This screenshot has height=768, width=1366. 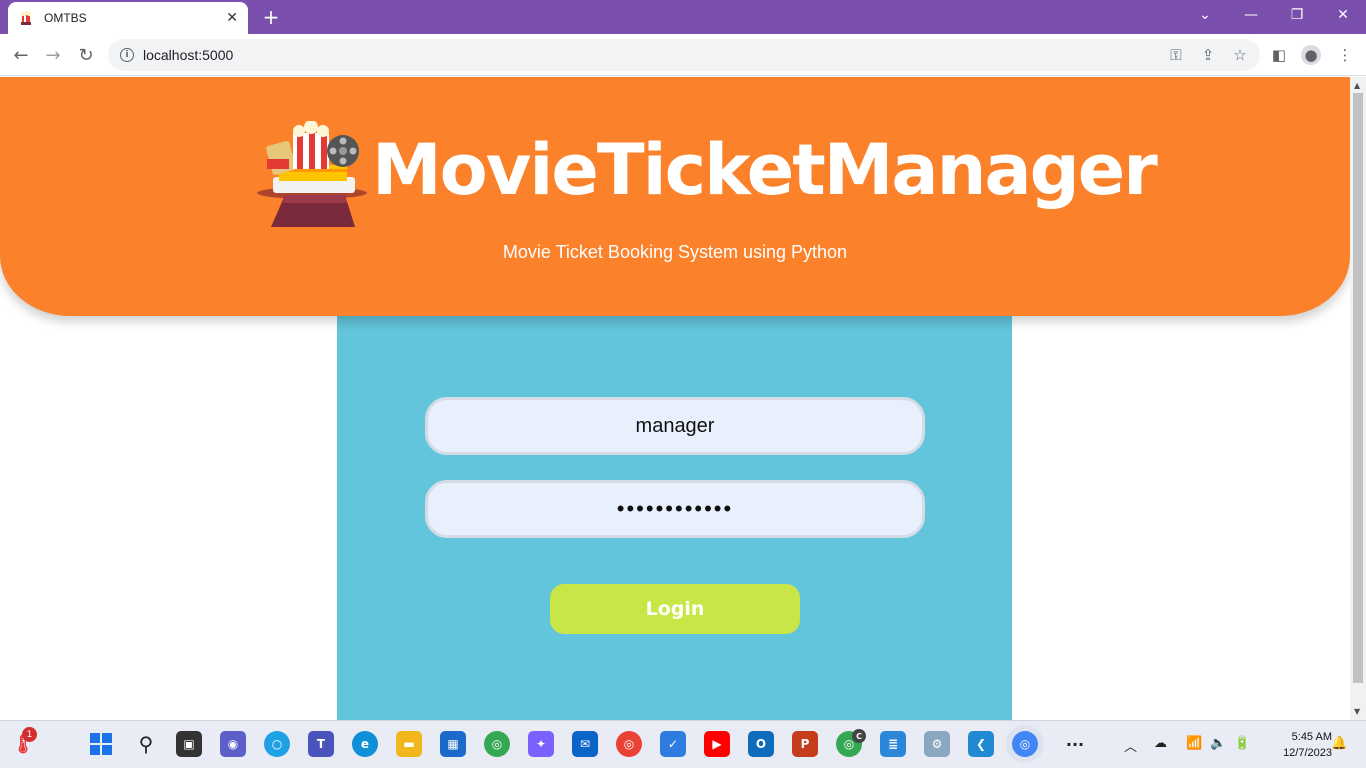 I want to click on youtube-icon: ▶, so click(x=717, y=744).